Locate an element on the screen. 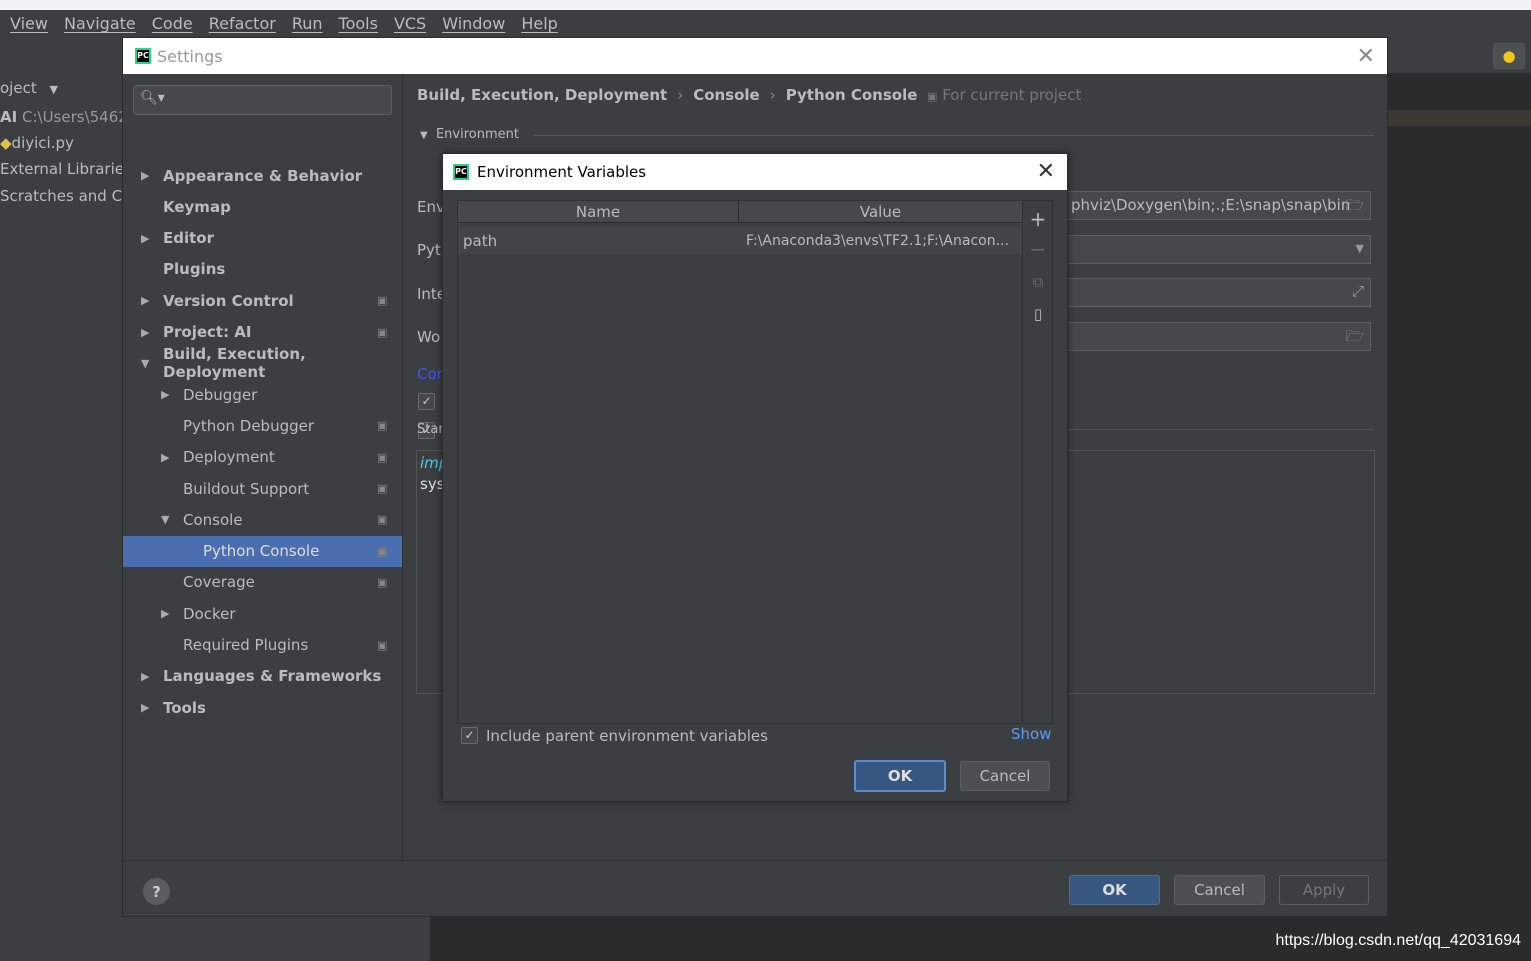 This screenshot has height=961, width=1531. cancel-button: Cancel is located at coordinates (1219, 890).